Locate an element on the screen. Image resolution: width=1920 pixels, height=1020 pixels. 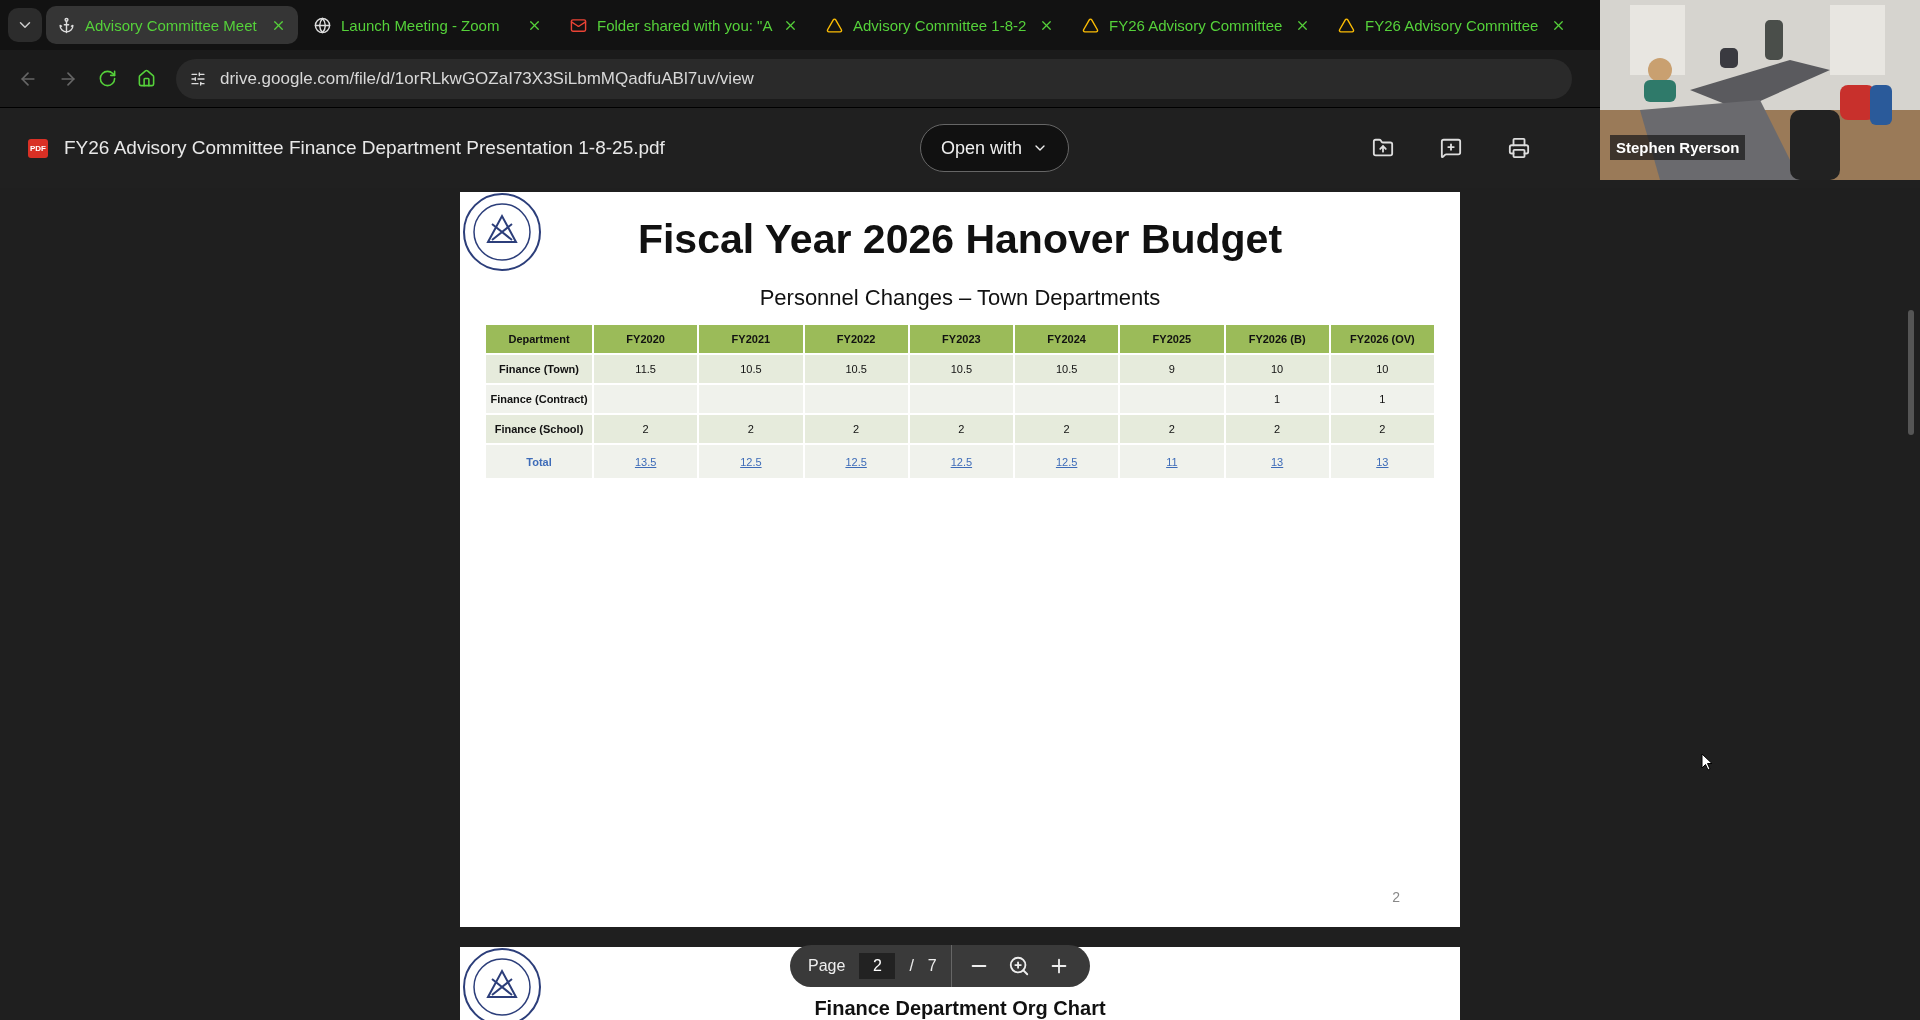
column-header: Department is located at coordinates (539, 339).